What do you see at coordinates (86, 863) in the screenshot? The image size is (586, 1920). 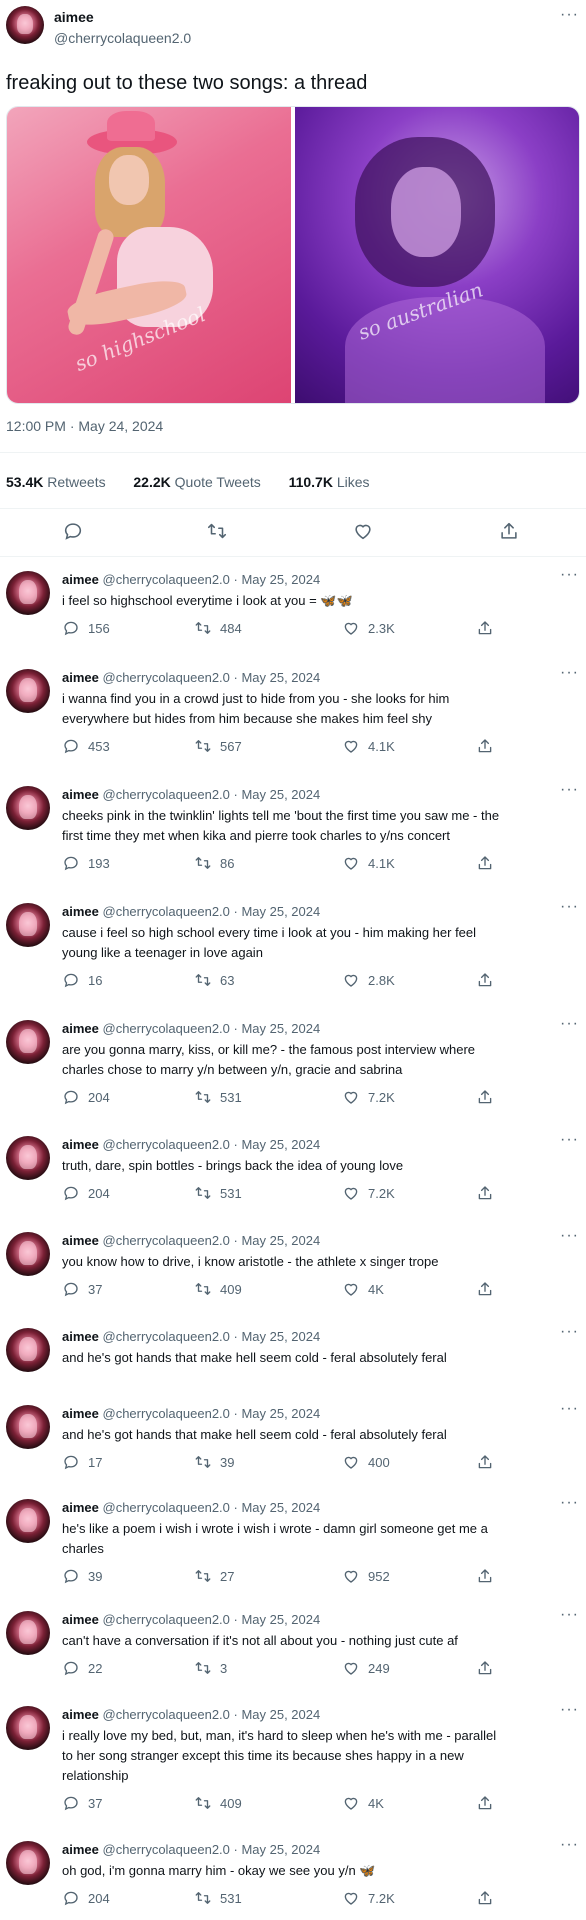 I see `reply-button: 193` at bounding box center [86, 863].